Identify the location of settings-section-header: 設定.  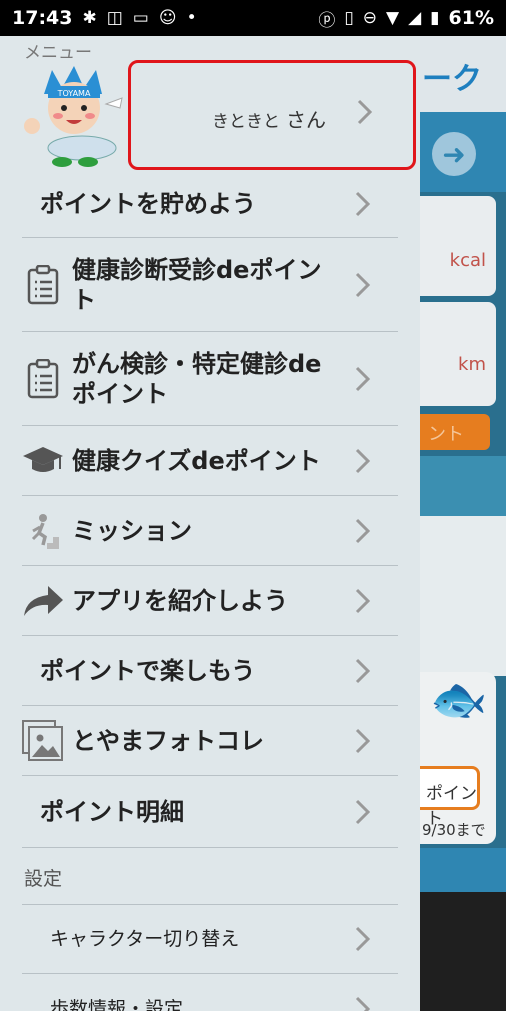
(43, 879).